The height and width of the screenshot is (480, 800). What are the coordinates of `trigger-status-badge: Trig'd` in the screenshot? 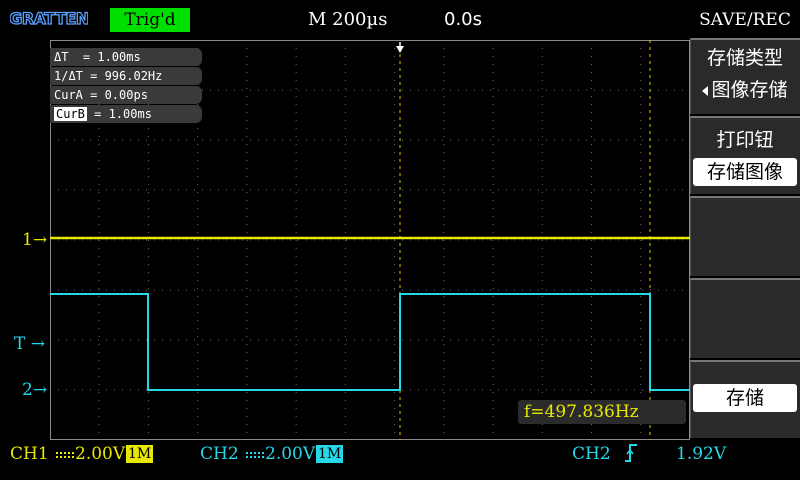 It's located at (150, 20).